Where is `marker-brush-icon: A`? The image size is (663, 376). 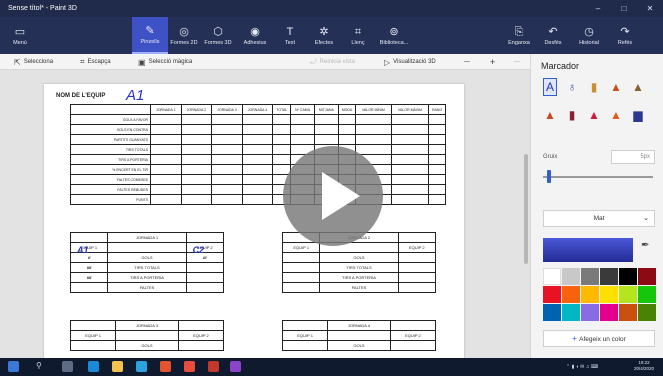 marker-brush-icon: A is located at coordinates (550, 87).